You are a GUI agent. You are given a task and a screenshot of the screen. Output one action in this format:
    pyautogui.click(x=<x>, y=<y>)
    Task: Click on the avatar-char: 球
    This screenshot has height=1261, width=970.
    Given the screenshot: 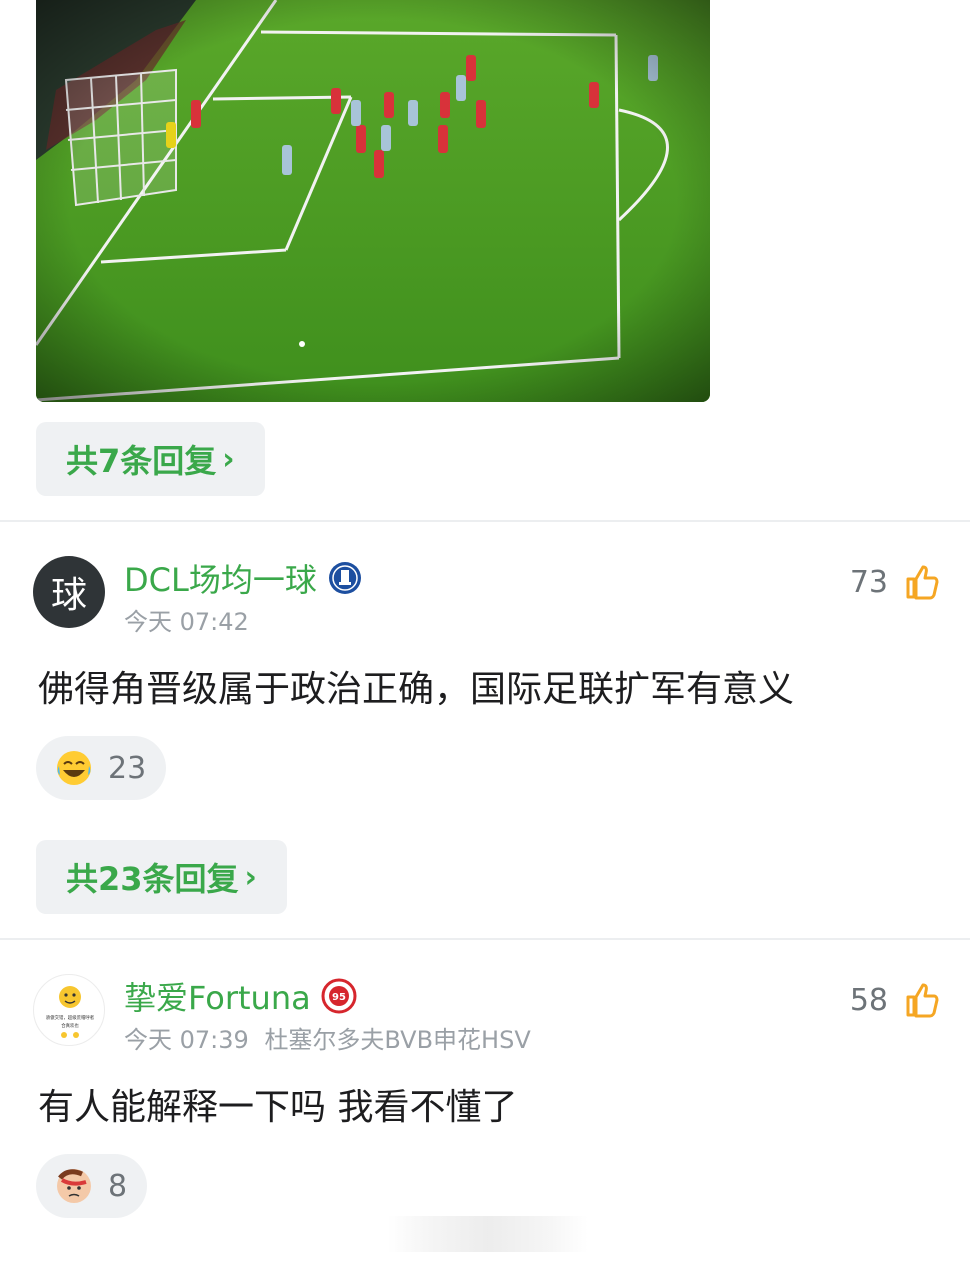 What is the action you would take?
    pyautogui.click(x=68, y=595)
    